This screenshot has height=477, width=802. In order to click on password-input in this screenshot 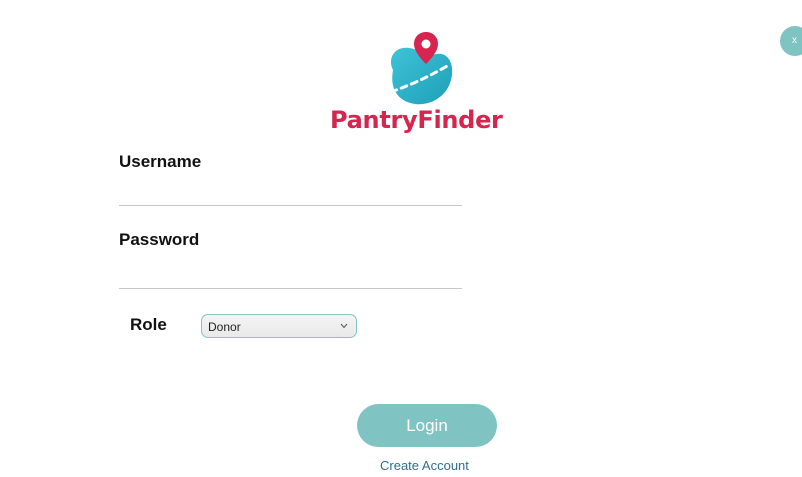, I will do `click(290, 276)`.